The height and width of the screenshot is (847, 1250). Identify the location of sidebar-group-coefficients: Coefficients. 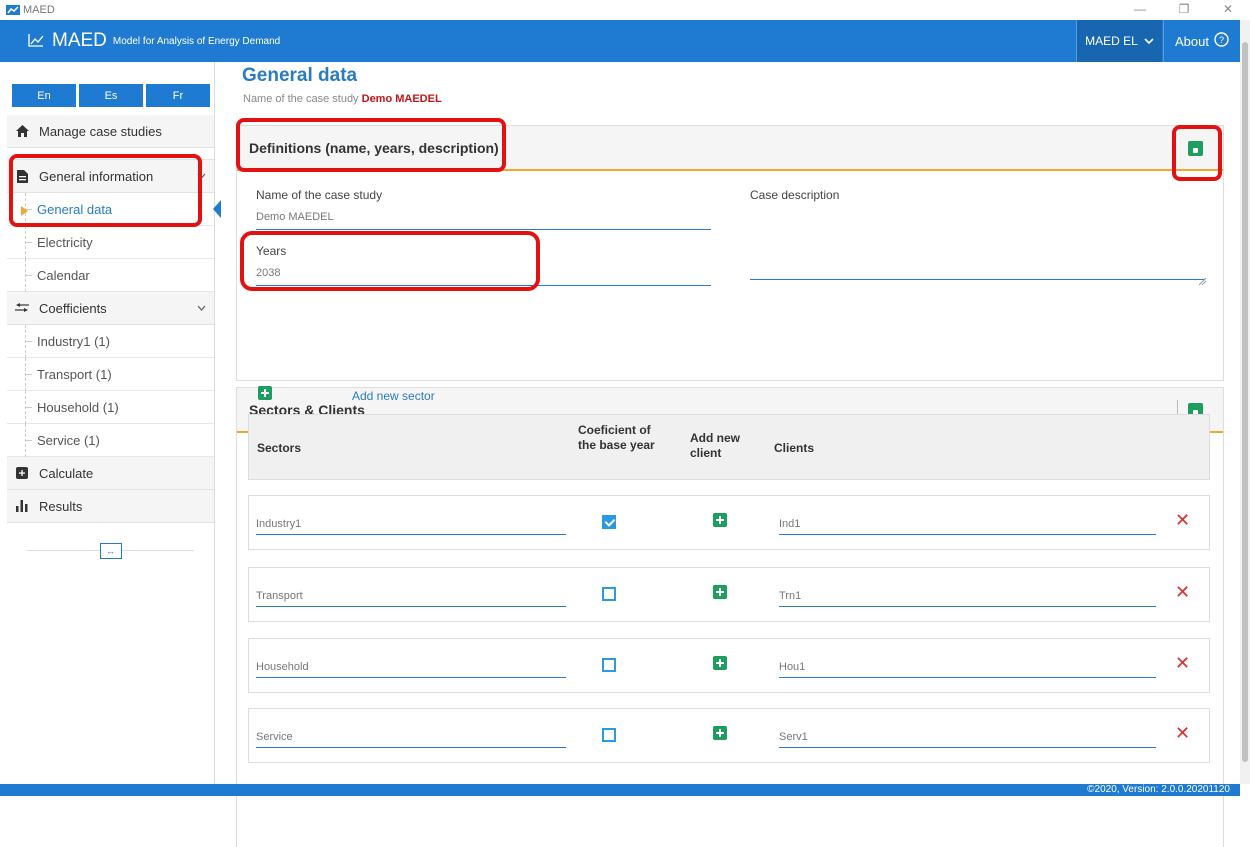
(110, 308).